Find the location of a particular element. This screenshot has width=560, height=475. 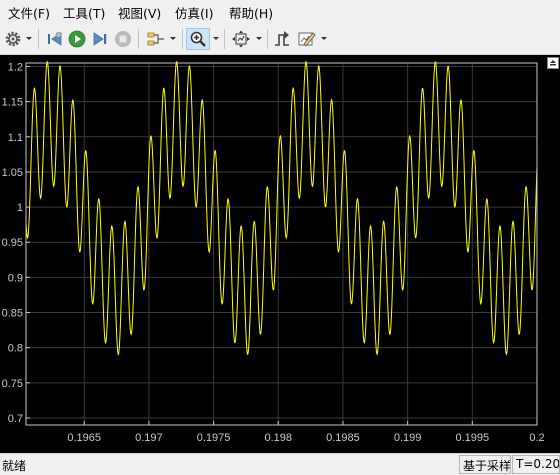

menu-simulation: 仿真(I) is located at coordinates (194, 12).